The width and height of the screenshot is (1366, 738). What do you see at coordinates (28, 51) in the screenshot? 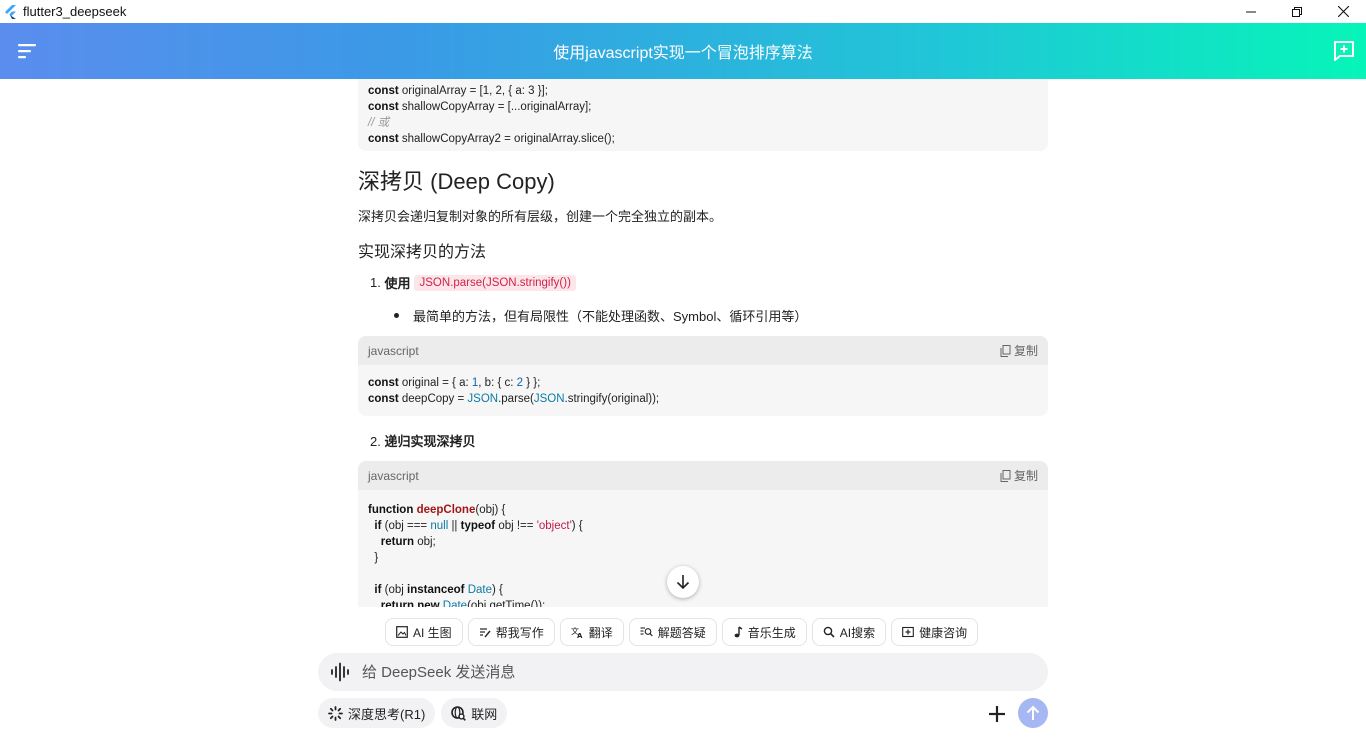
I see `menu-icon` at bounding box center [28, 51].